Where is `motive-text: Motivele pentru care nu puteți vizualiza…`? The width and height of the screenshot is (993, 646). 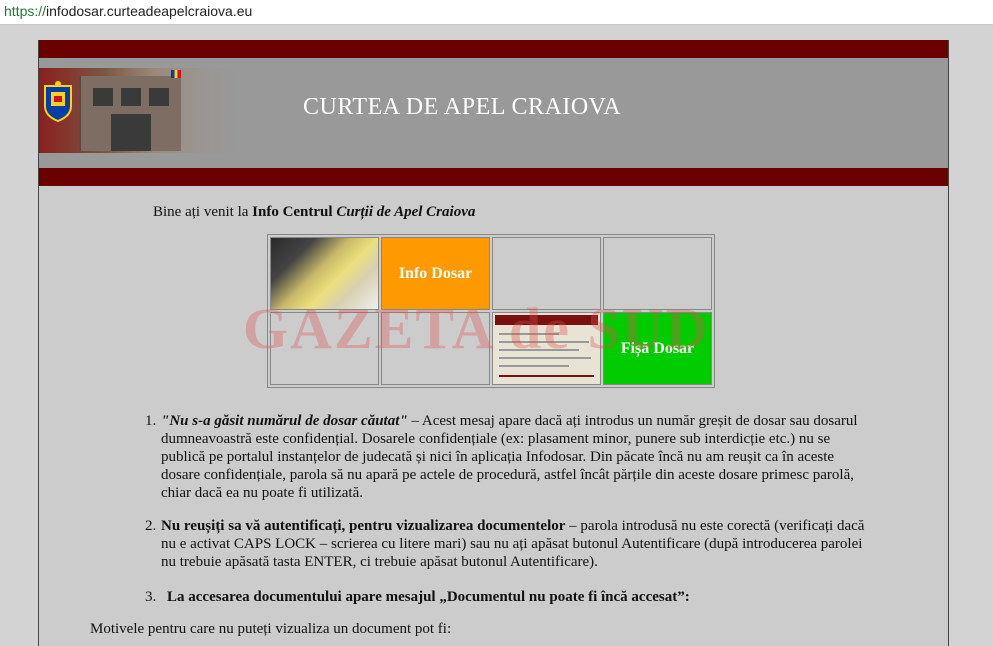
motive-text: Motivele pentru care nu puteți vizualiza… is located at coordinates (271, 629).